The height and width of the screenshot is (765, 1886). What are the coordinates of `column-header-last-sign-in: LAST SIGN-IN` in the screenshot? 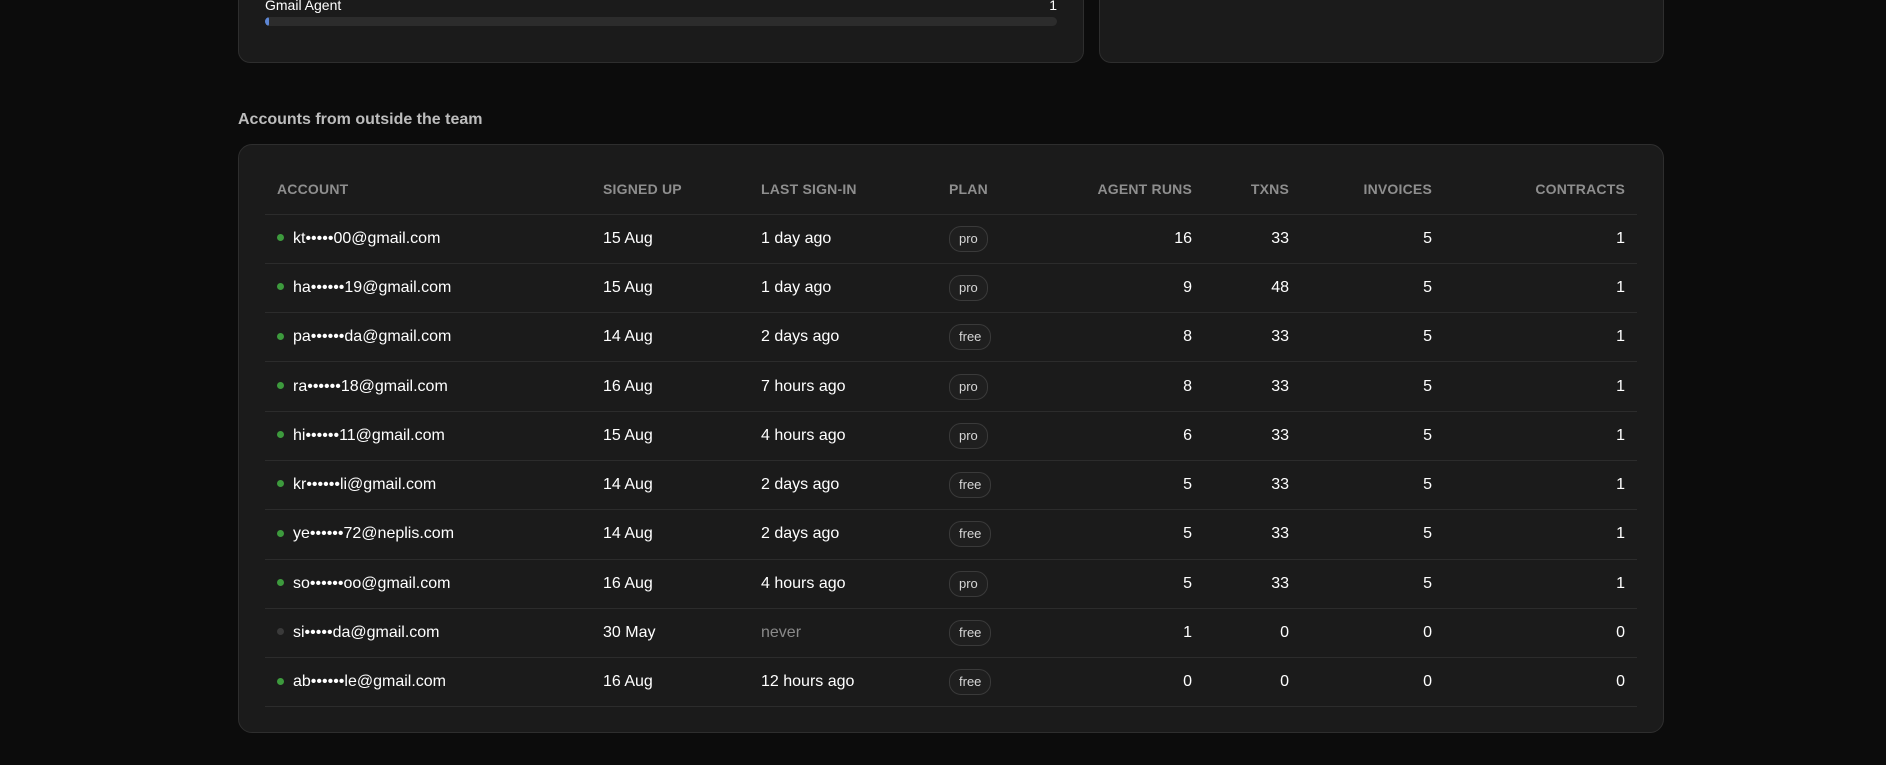 It's located at (843, 190).